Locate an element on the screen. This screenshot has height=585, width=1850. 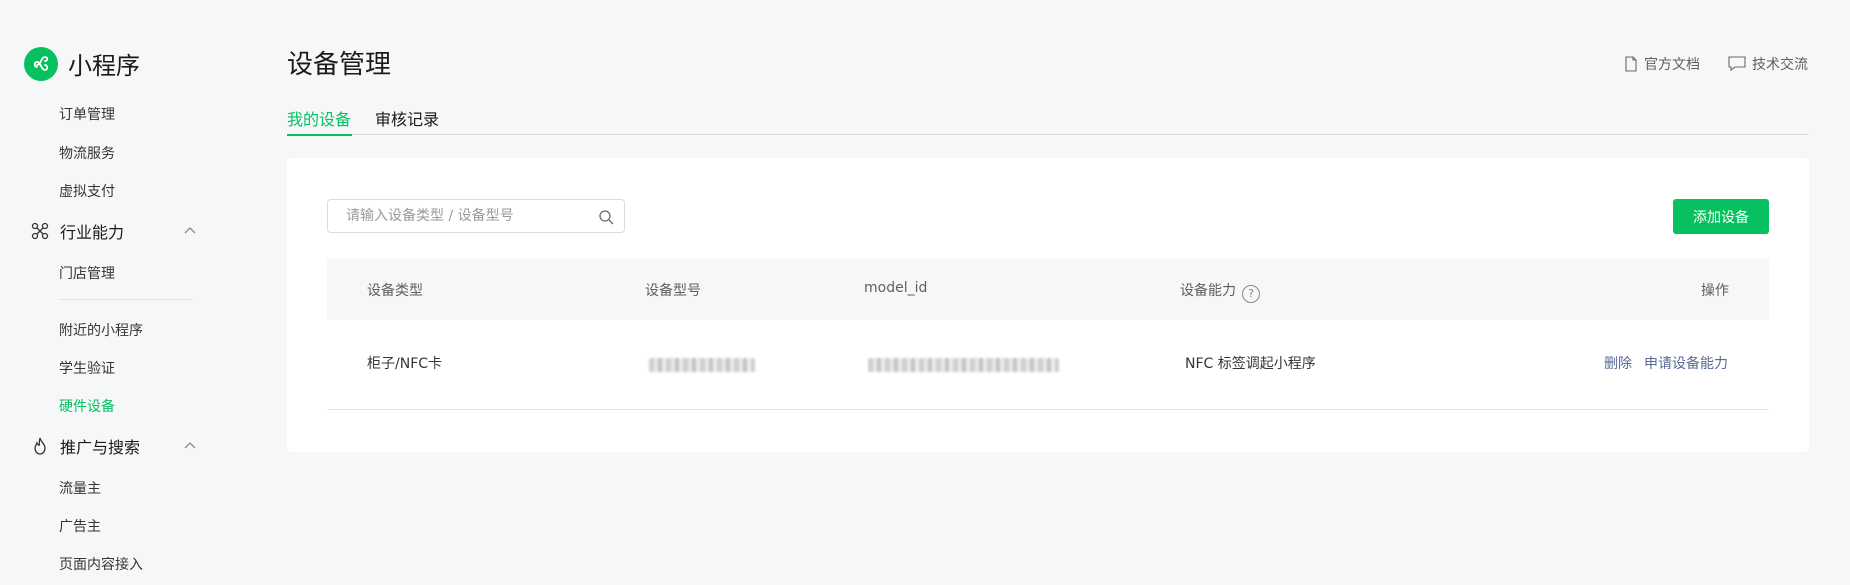
sidebar-item-content-access: 页面内容接入 is located at coordinates (101, 564).